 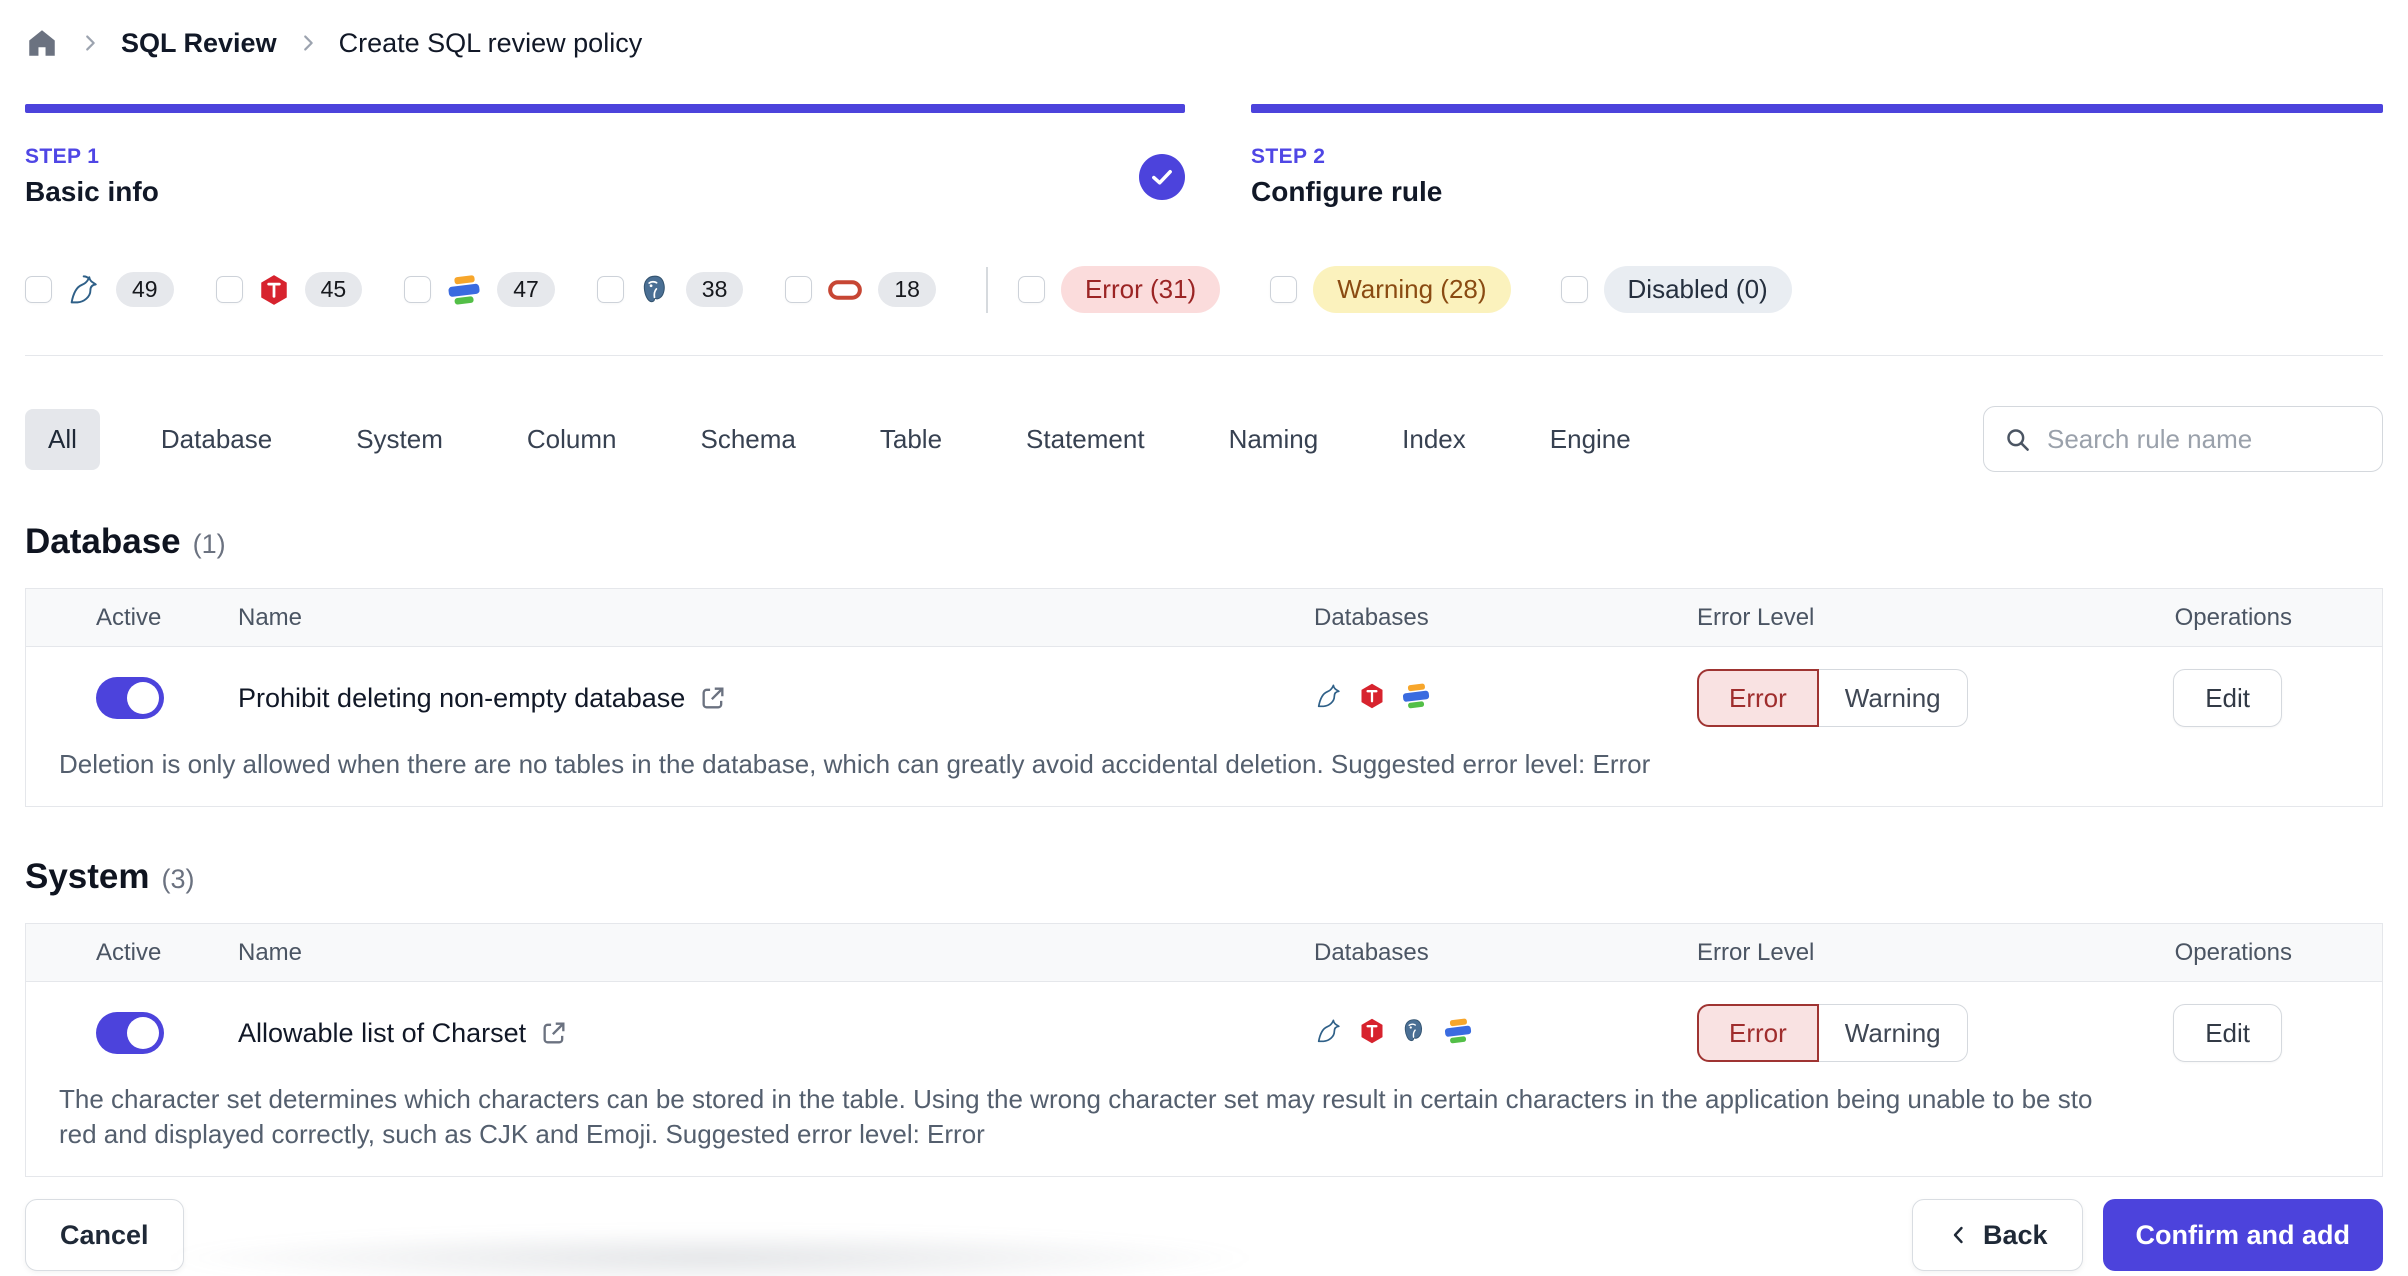 I want to click on tab-system: System, so click(x=399, y=439).